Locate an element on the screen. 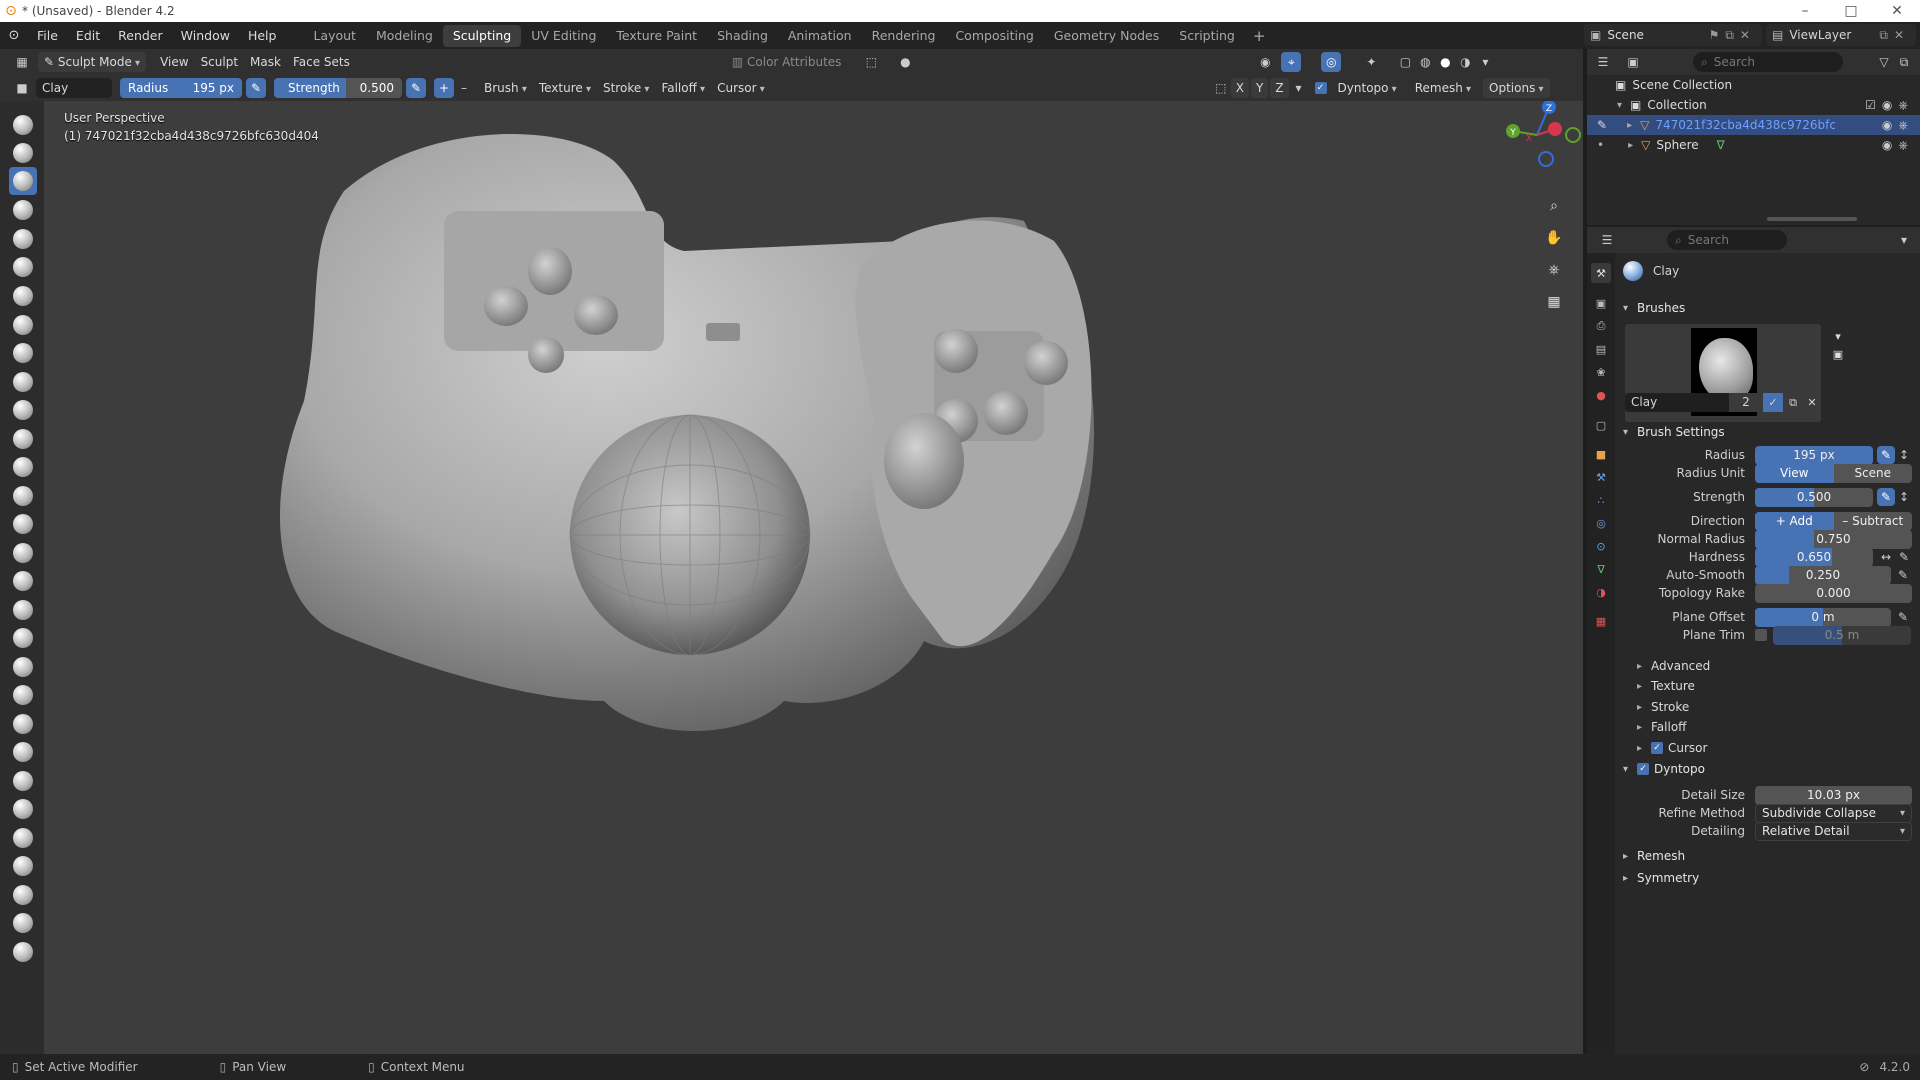  dyntopo-menu: Dyntopo is located at coordinates (1367, 88).